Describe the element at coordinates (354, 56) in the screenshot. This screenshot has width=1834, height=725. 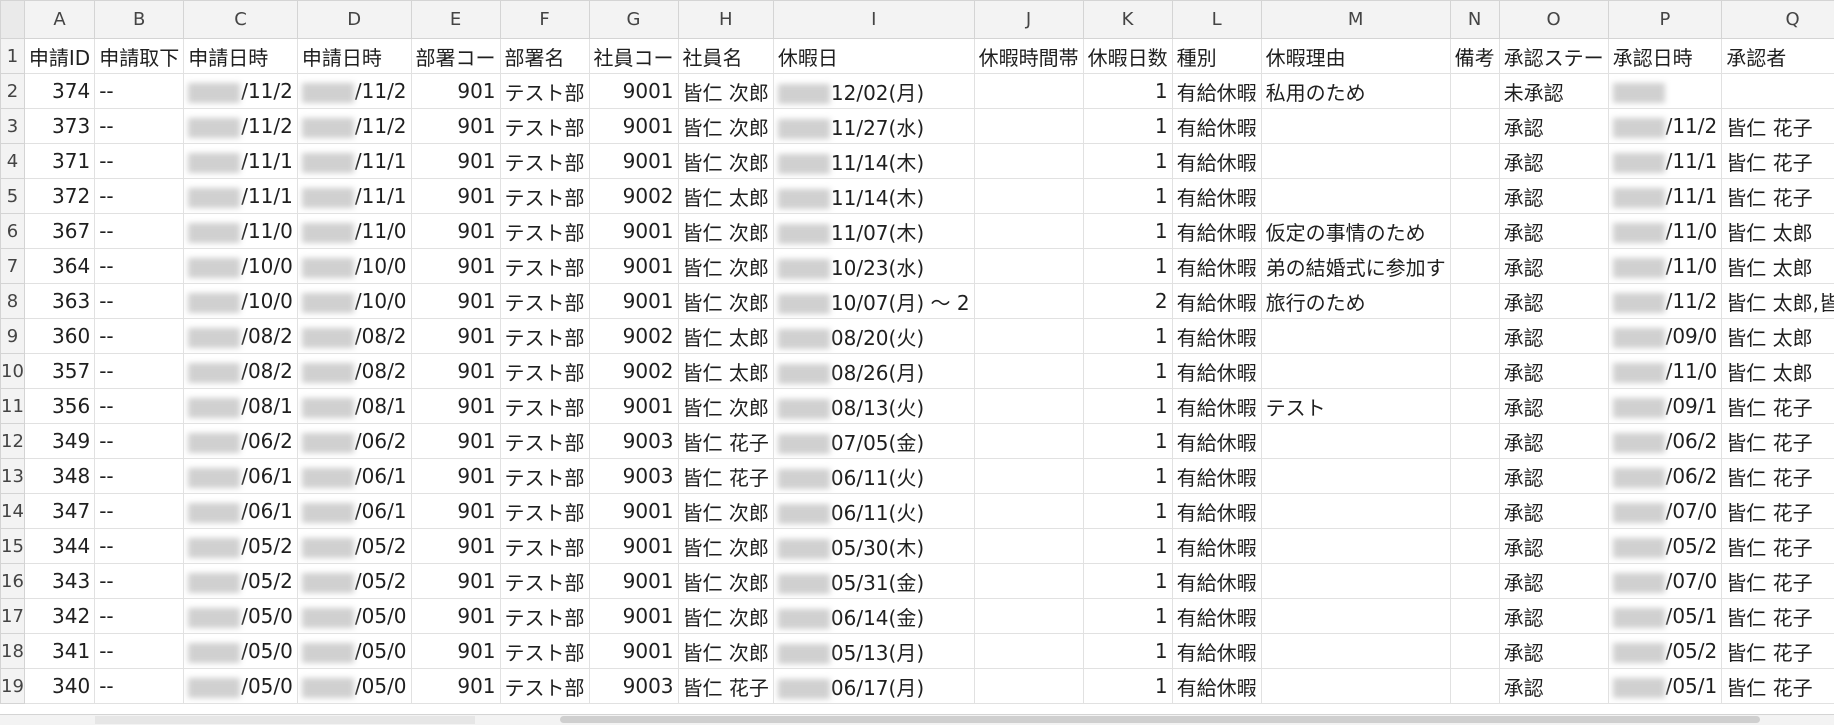
I see `header-cell: 申請日時` at that location.